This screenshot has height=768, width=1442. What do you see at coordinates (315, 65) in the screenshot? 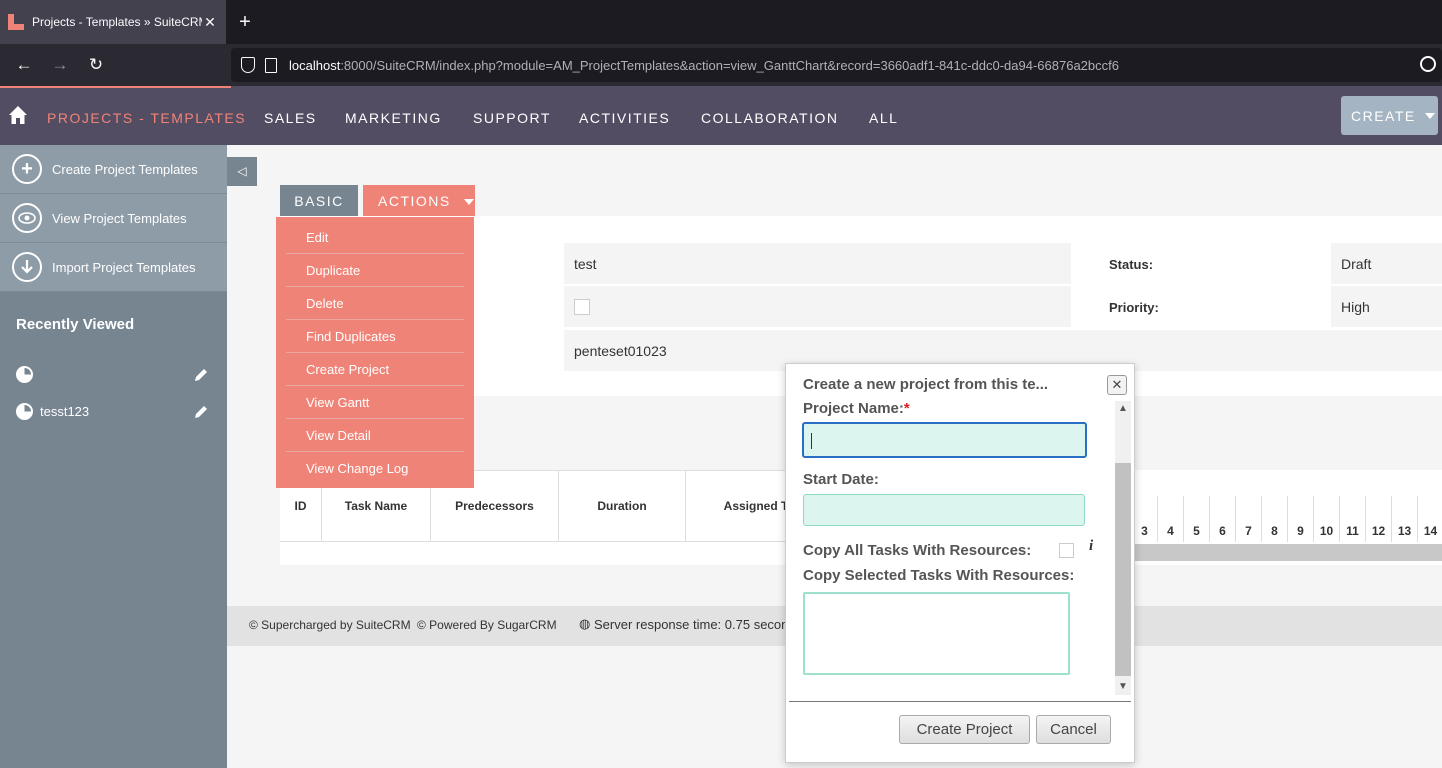
I see `url-host: localhost` at bounding box center [315, 65].